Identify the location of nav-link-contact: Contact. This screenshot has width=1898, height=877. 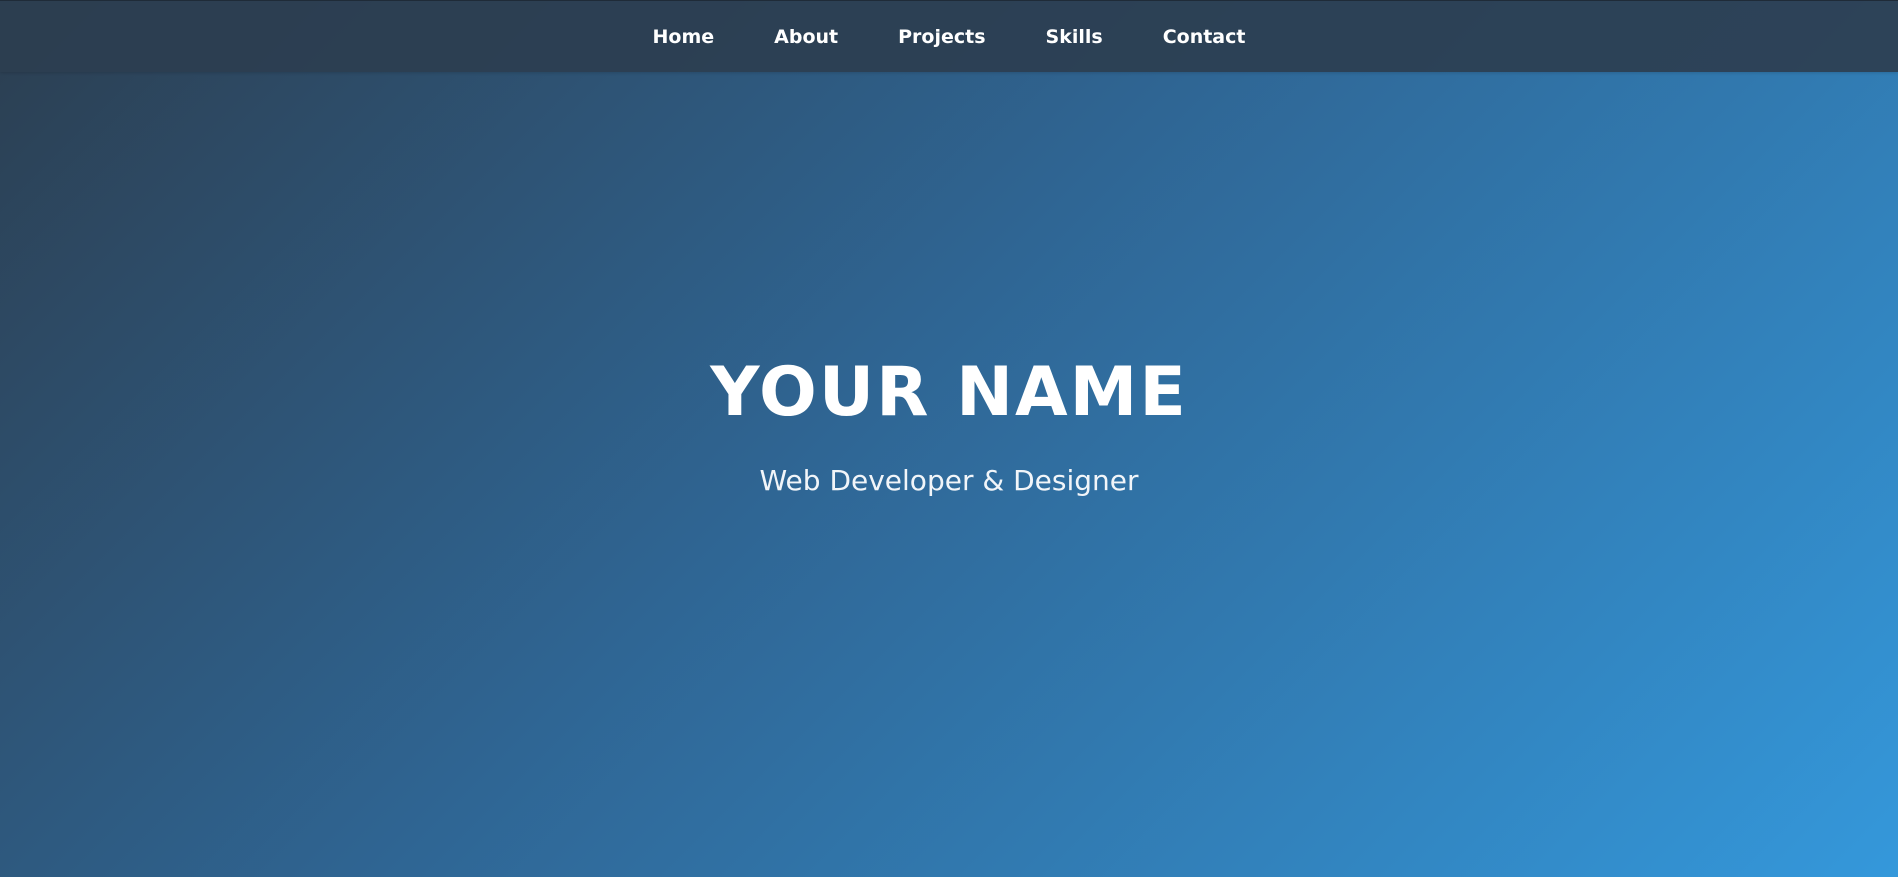
(1204, 37).